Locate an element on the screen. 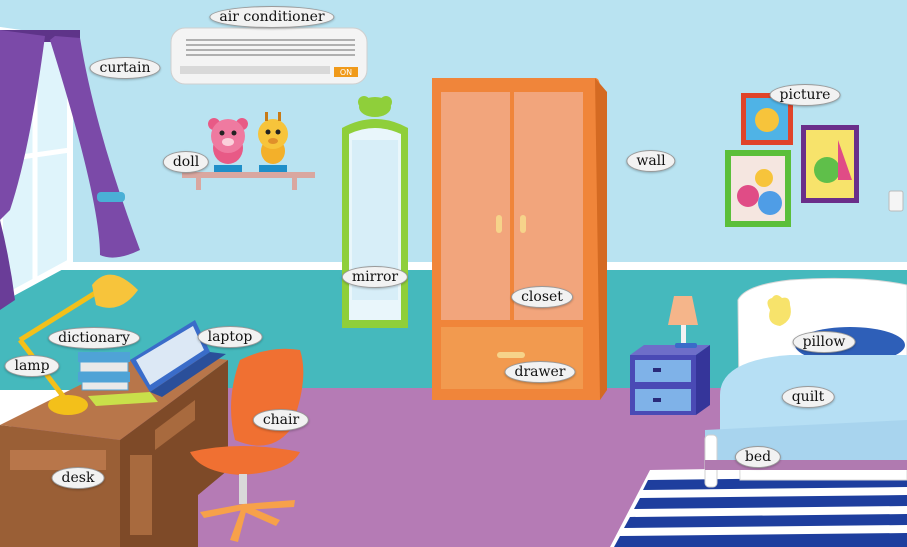 This screenshot has height=547, width=907. label-curtain: curtain is located at coordinates (125, 68).